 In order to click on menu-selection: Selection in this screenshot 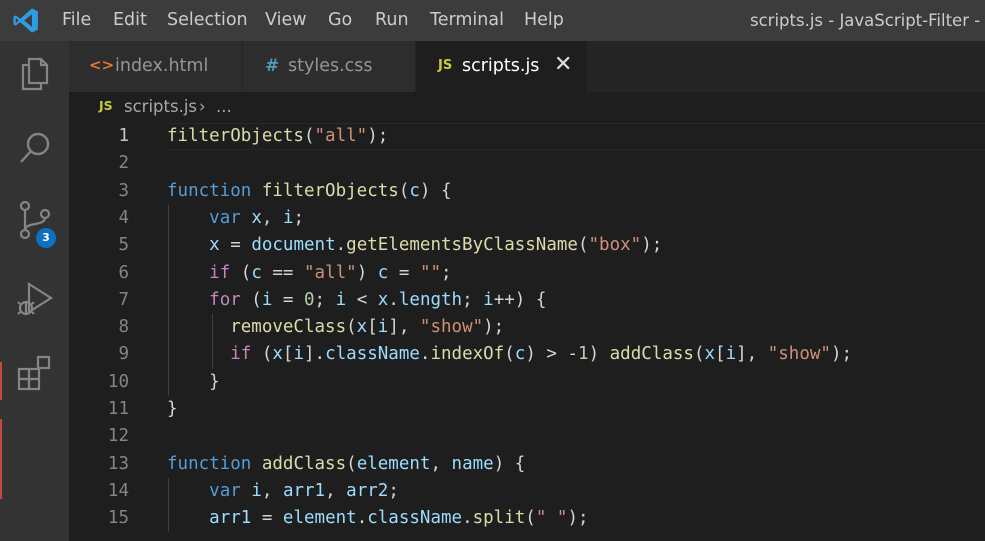, I will do `click(207, 20)`.